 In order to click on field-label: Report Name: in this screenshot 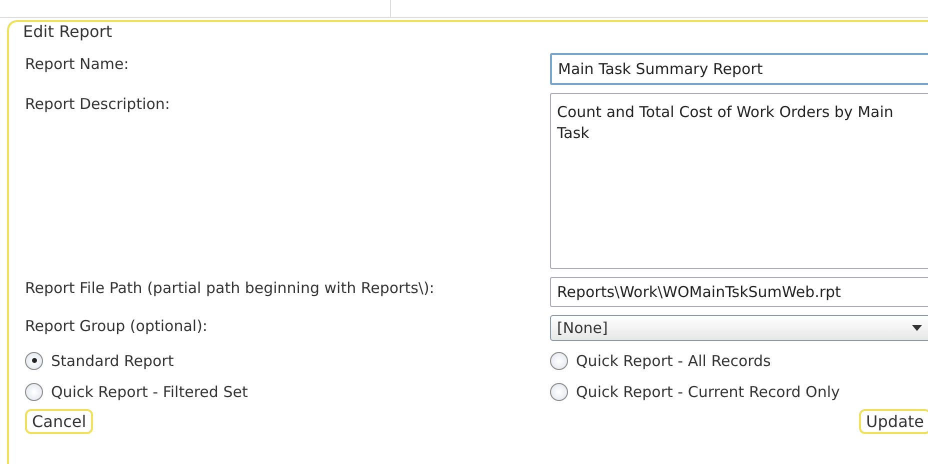, I will do `click(77, 63)`.